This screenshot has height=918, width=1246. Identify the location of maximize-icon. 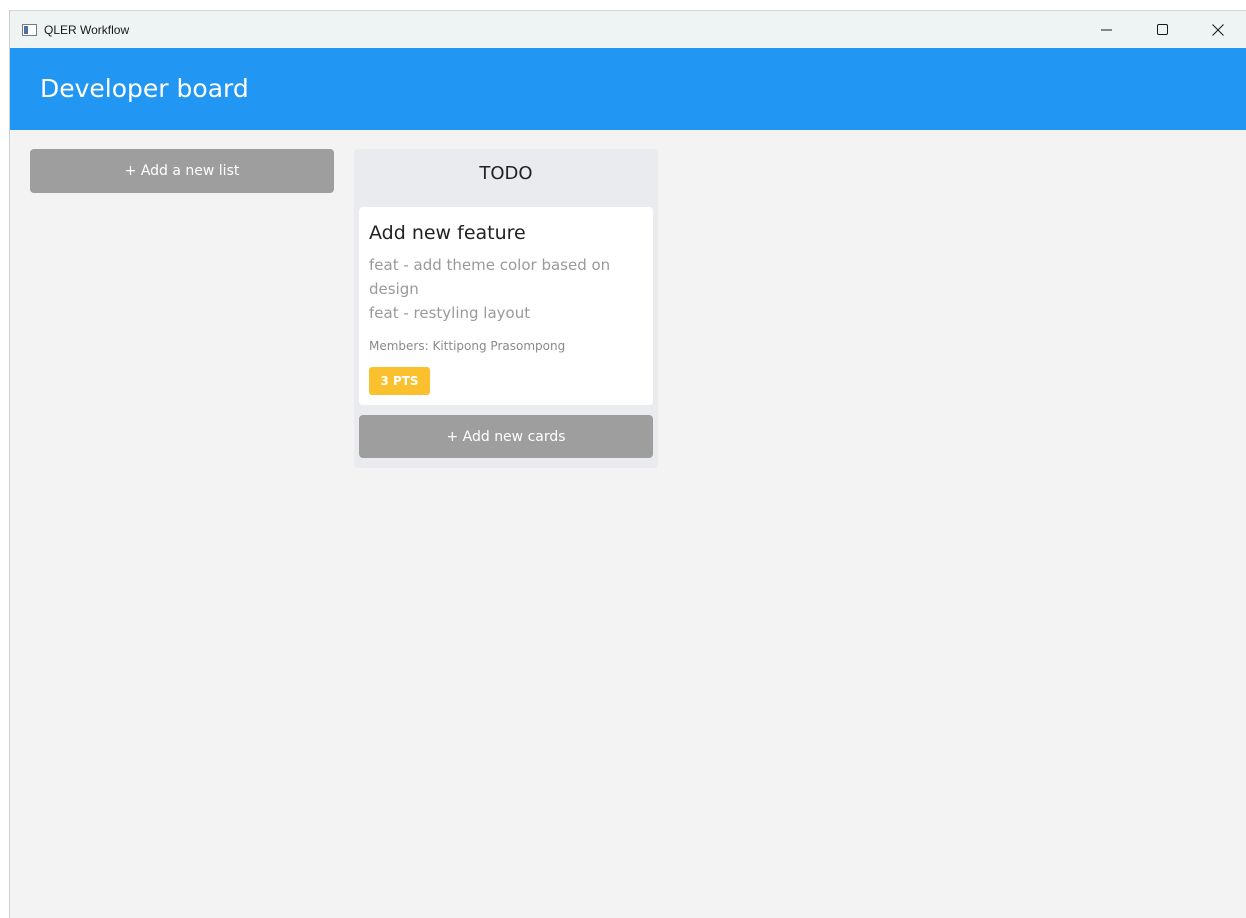
(1162, 29).